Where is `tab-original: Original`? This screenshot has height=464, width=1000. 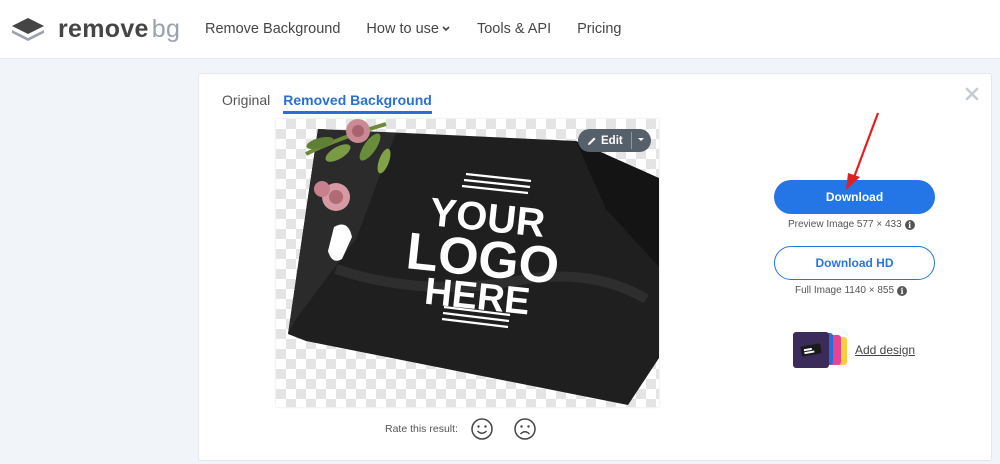
tab-original: Original is located at coordinates (246, 103).